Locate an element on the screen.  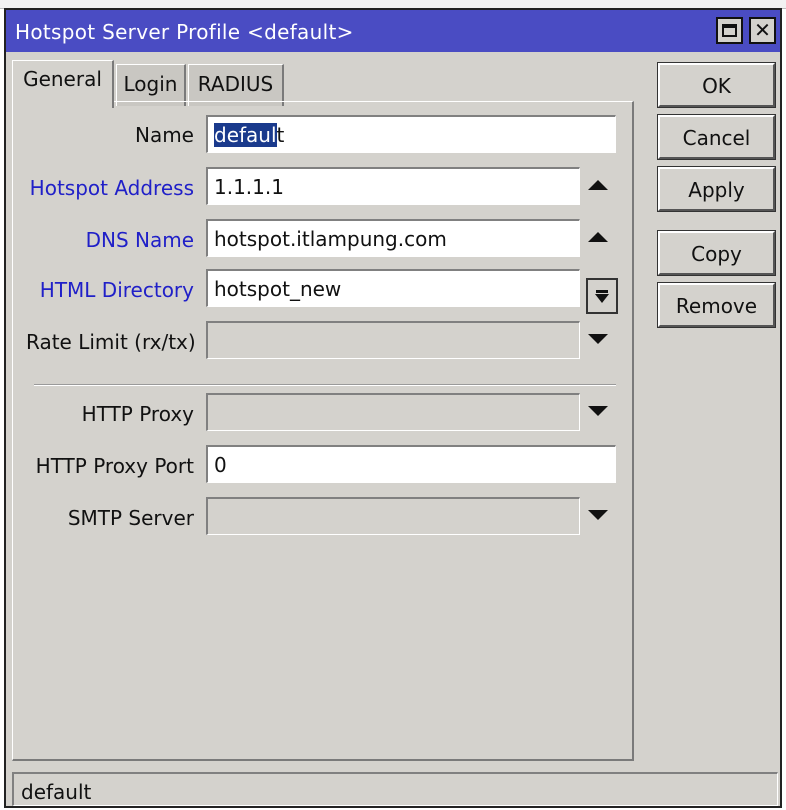
dns-name-collapse-icon is located at coordinates (598, 237).